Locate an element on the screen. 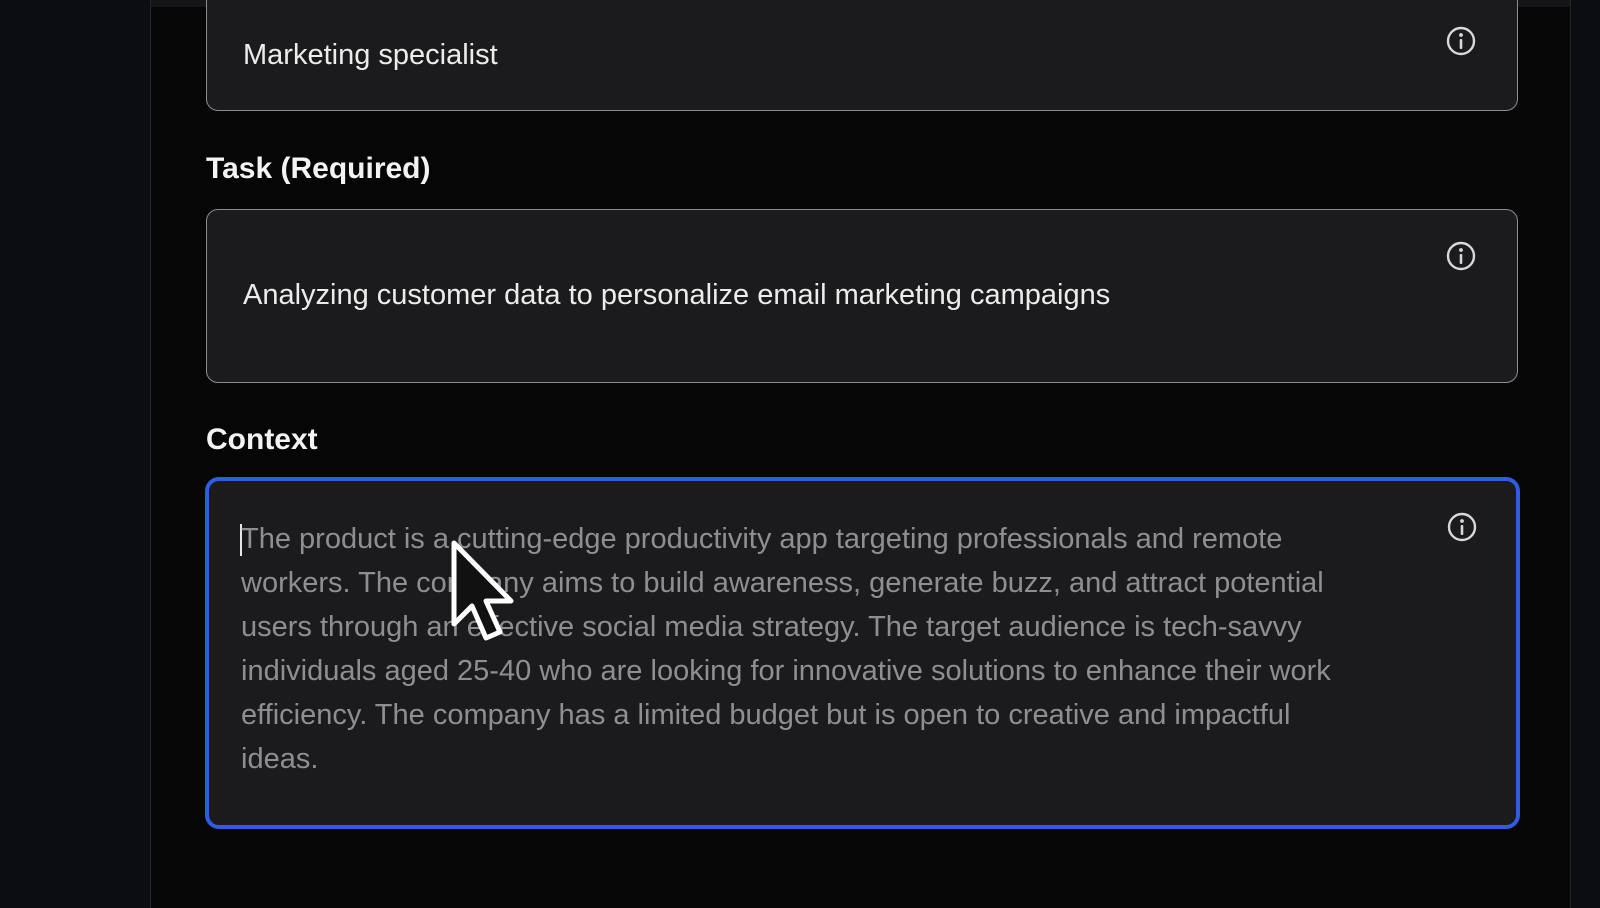  role-field-value: Marketing specialist is located at coordinates (370, 55).